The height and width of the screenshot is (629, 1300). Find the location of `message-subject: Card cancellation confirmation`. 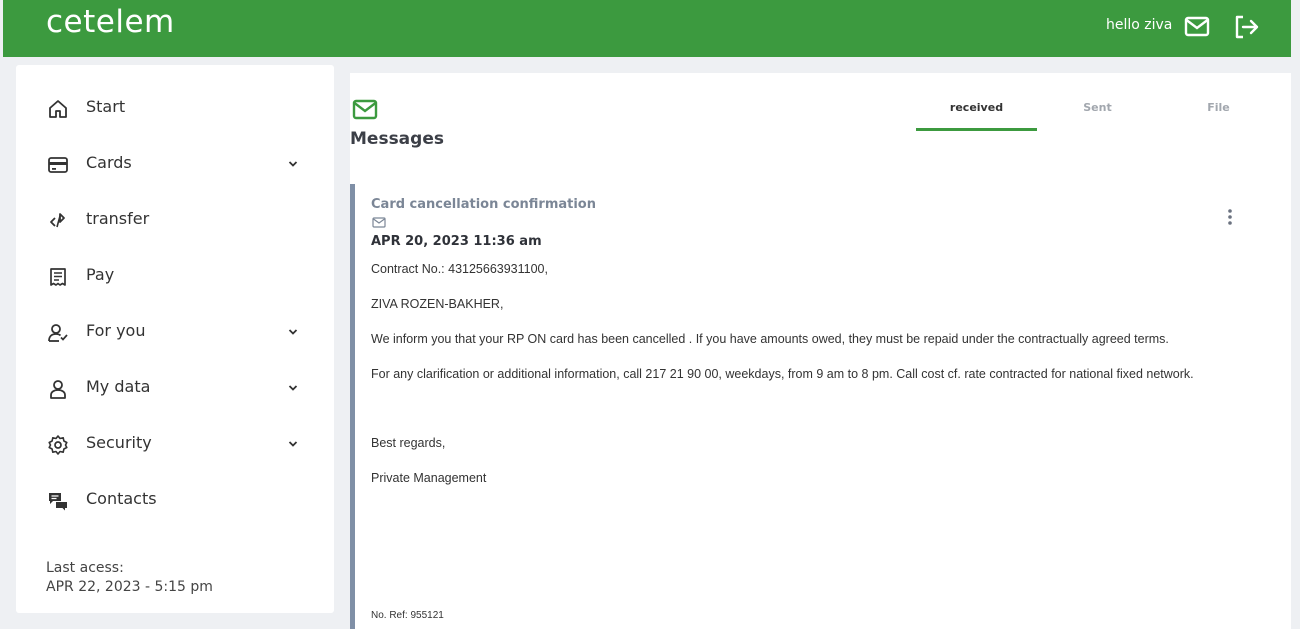

message-subject: Card cancellation confirmation is located at coordinates (483, 204).